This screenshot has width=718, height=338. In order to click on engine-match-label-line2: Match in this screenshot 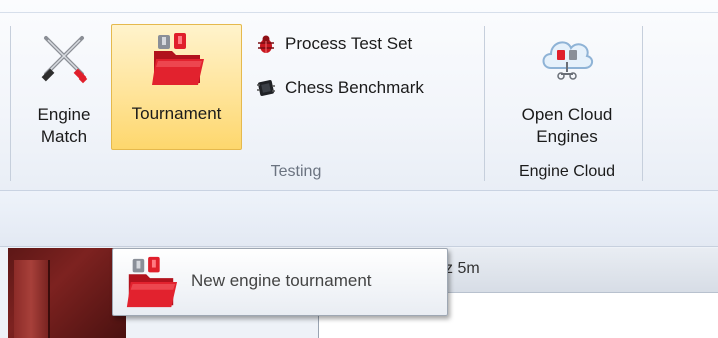, I will do `click(64, 136)`.